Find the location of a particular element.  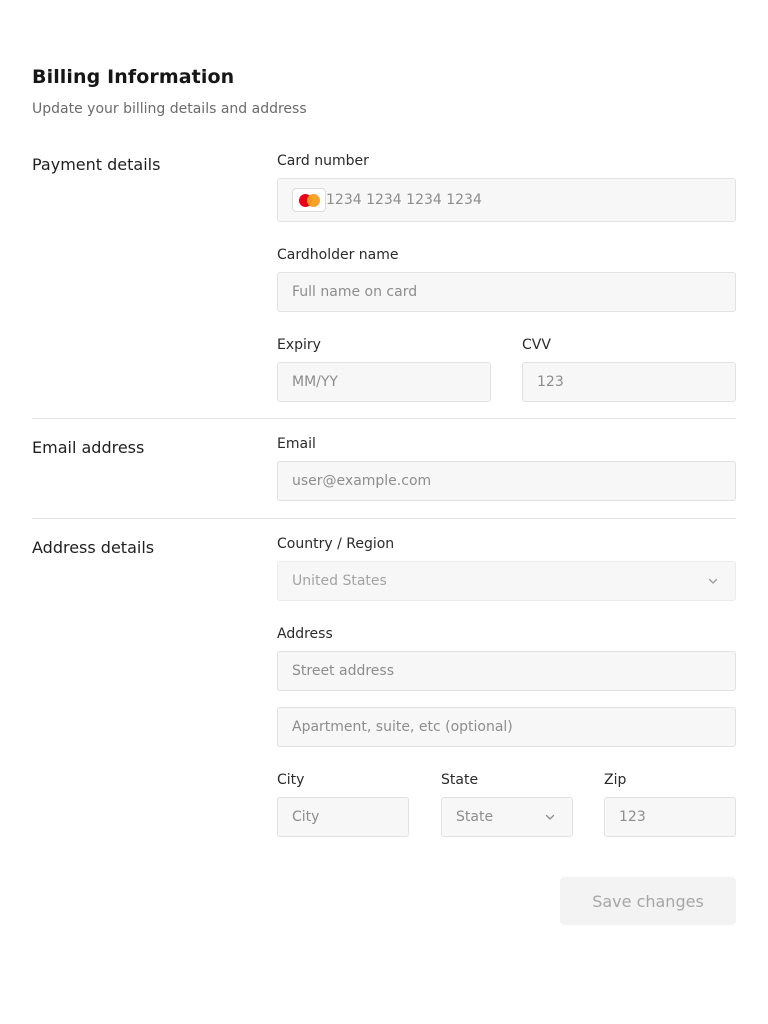

page-subtitle: Update your billing details and address is located at coordinates (169, 109).